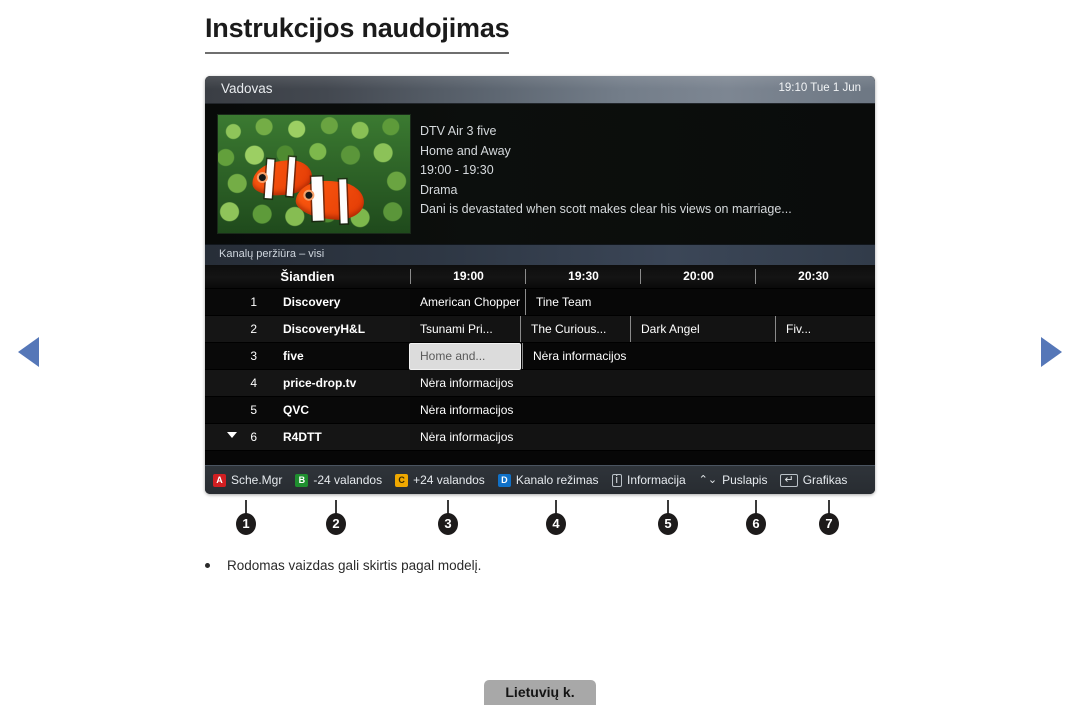 The image size is (1080, 705). Describe the element at coordinates (465, 150) in the screenshot. I see `program-title: Home and Away` at that location.